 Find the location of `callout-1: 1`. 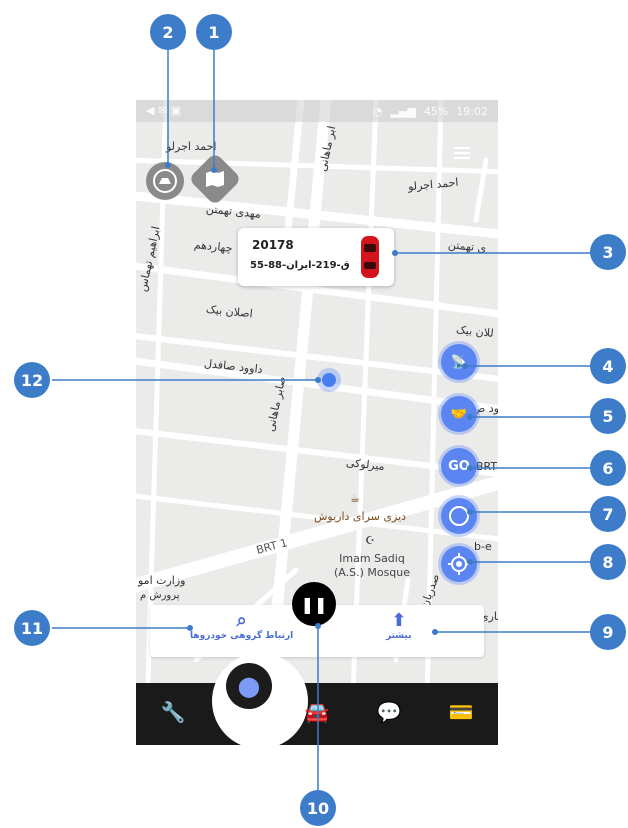

callout-1: 1 is located at coordinates (214, 32).